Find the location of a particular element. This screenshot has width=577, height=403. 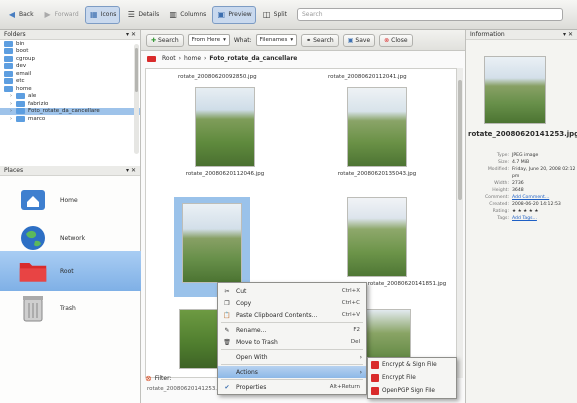

split-button: ◫ Split is located at coordinates (274, 15).